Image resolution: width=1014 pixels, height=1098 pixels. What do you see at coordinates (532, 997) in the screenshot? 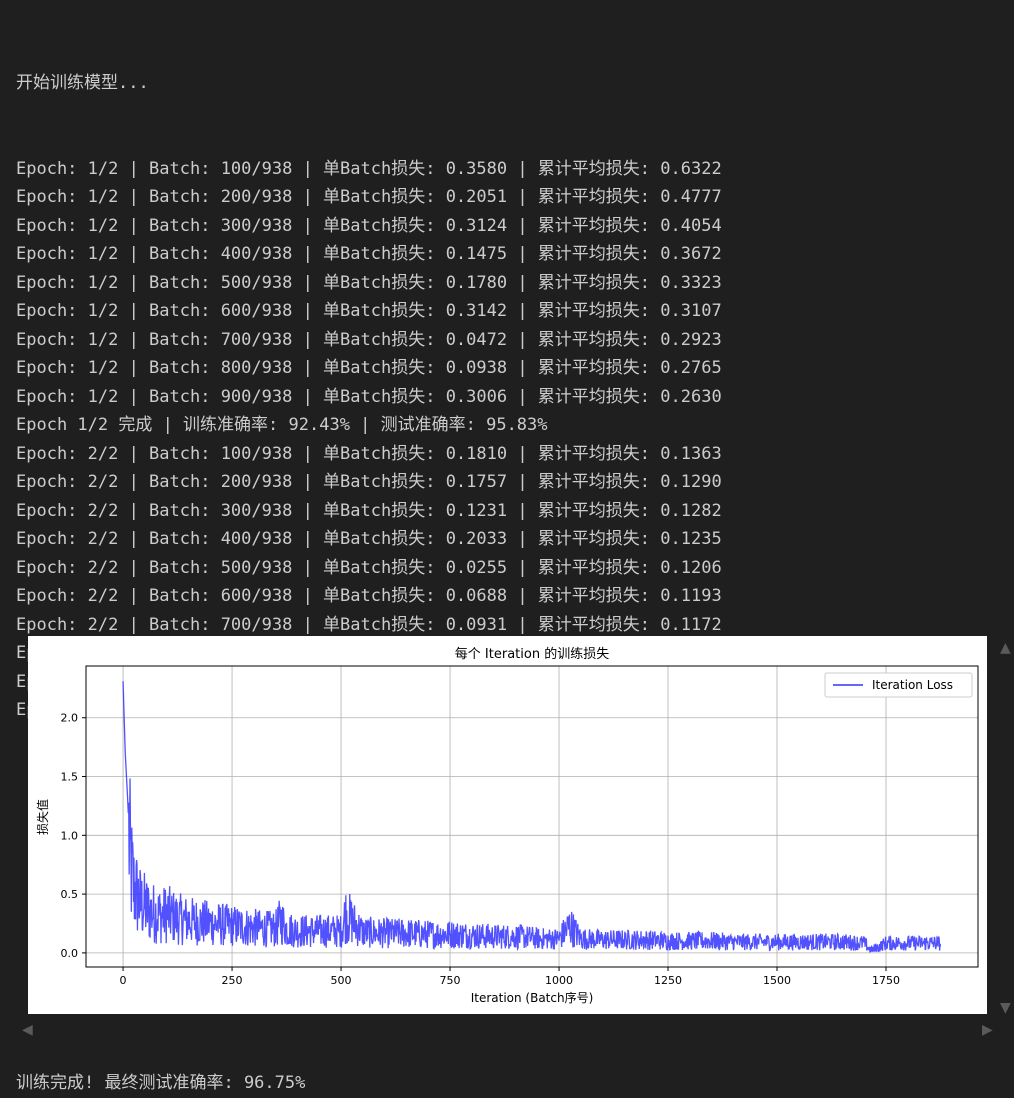
I see `x-axis-label: Iteration (Batch序号)` at bounding box center [532, 997].